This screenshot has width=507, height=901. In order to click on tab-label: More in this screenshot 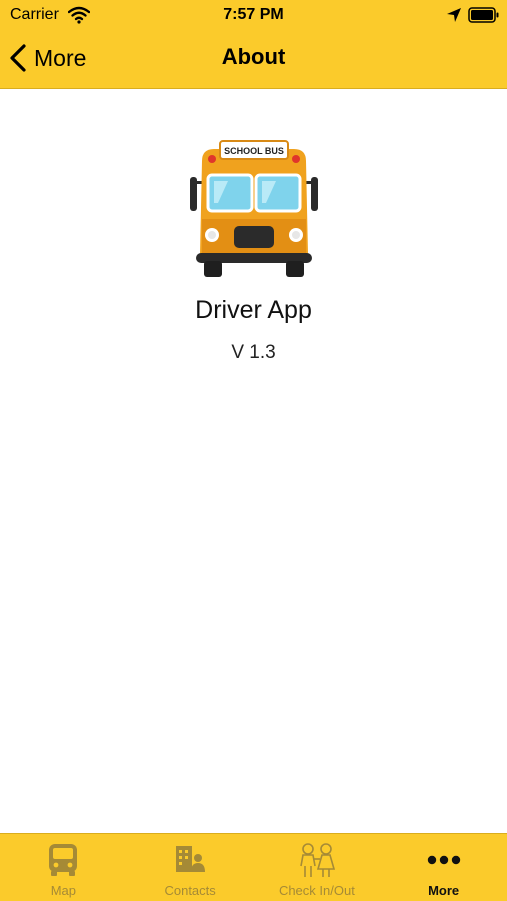, I will do `click(444, 890)`.